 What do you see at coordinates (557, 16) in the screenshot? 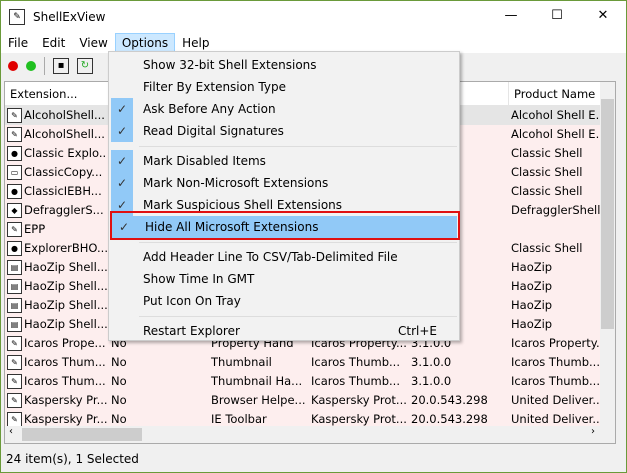
I see `maximize-button: ☐` at bounding box center [557, 16].